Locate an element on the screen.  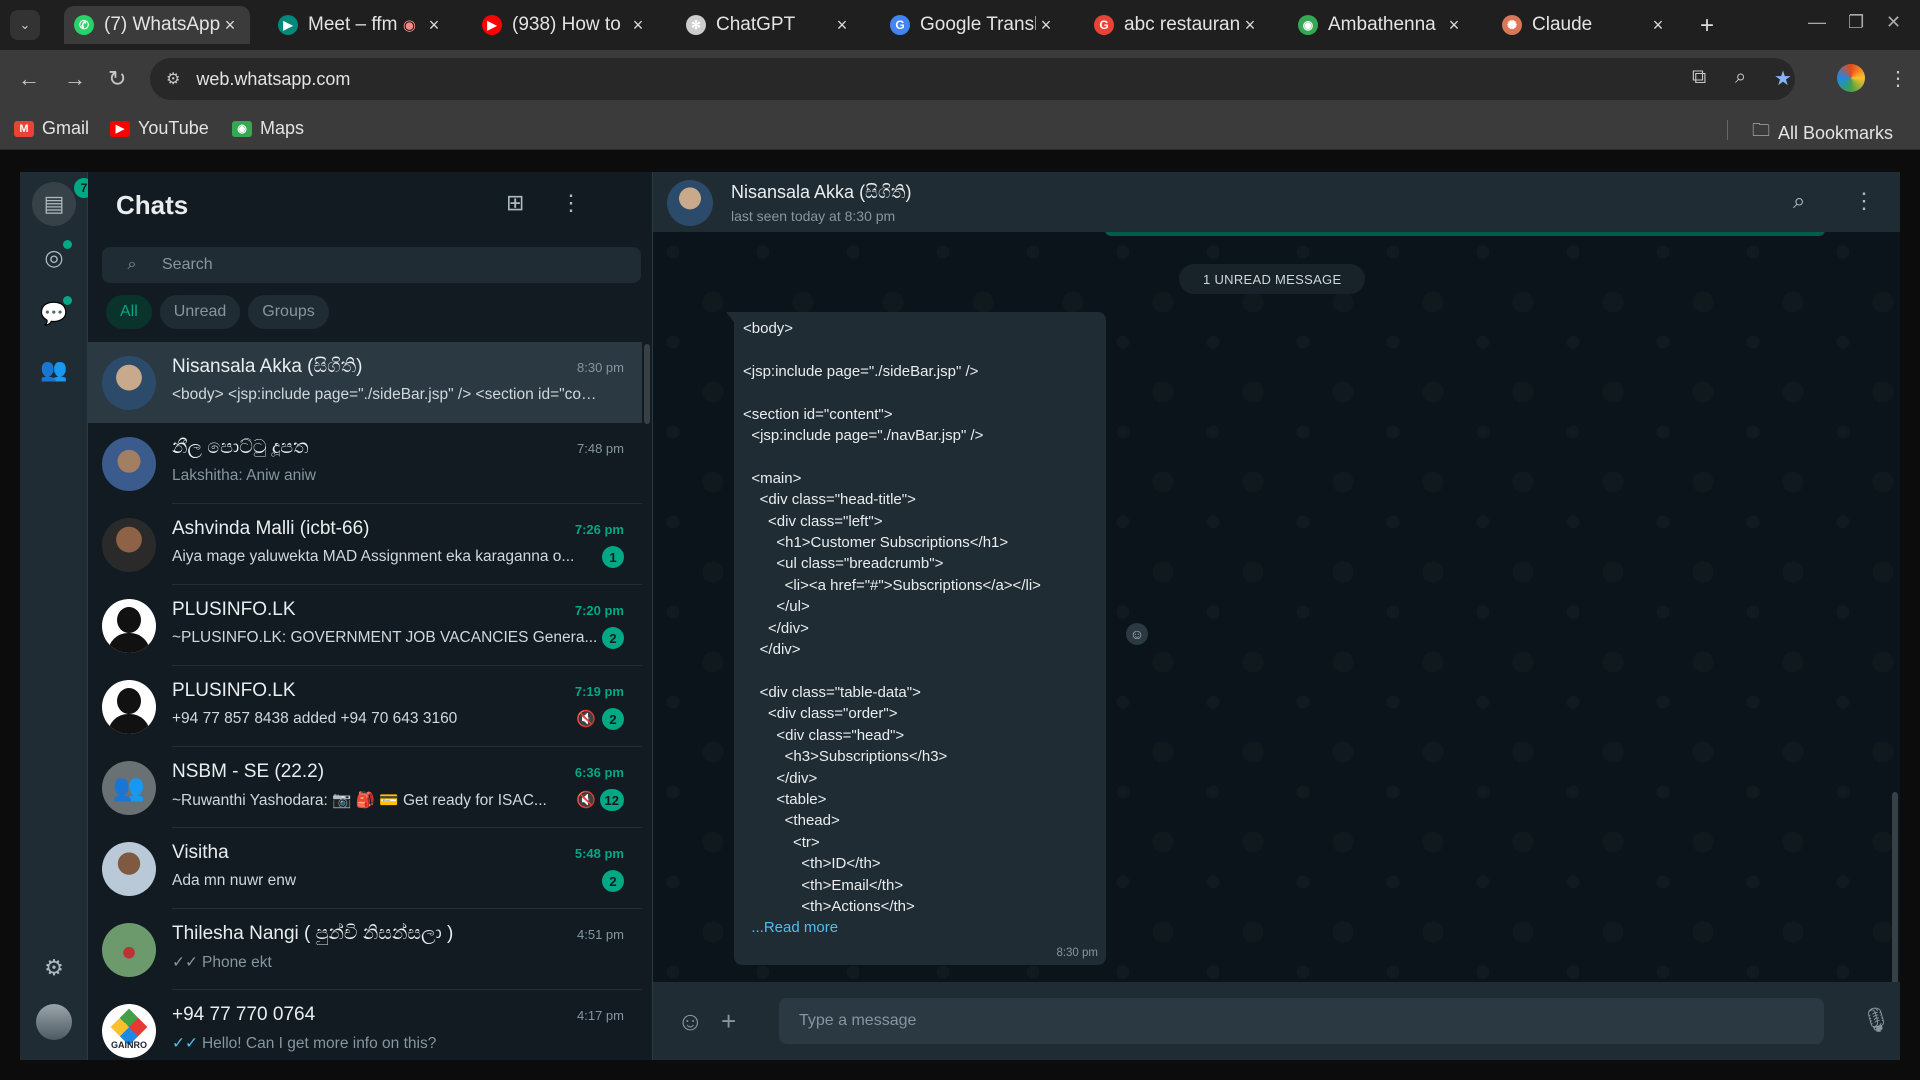
react-emoji-icon: ☺ is located at coordinates (1137, 634).